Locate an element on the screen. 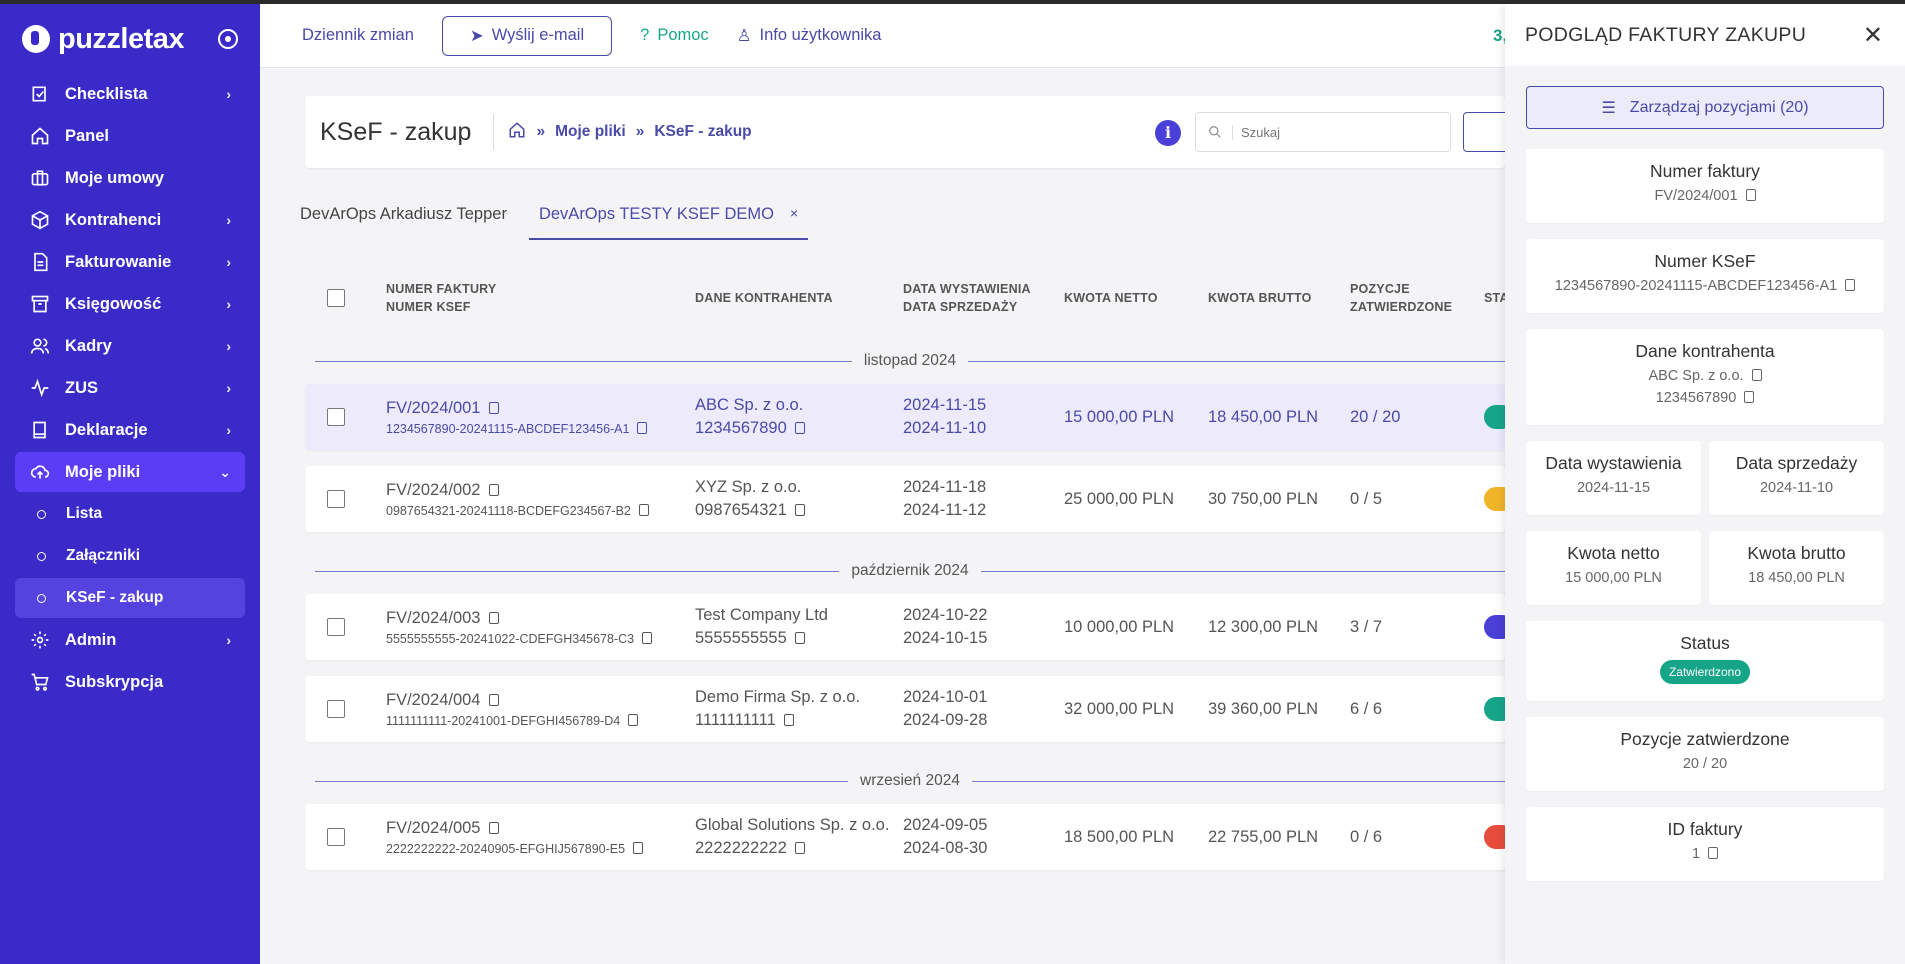  sidebar-item-ksiegowosc: Księgowość › is located at coordinates (130, 304).